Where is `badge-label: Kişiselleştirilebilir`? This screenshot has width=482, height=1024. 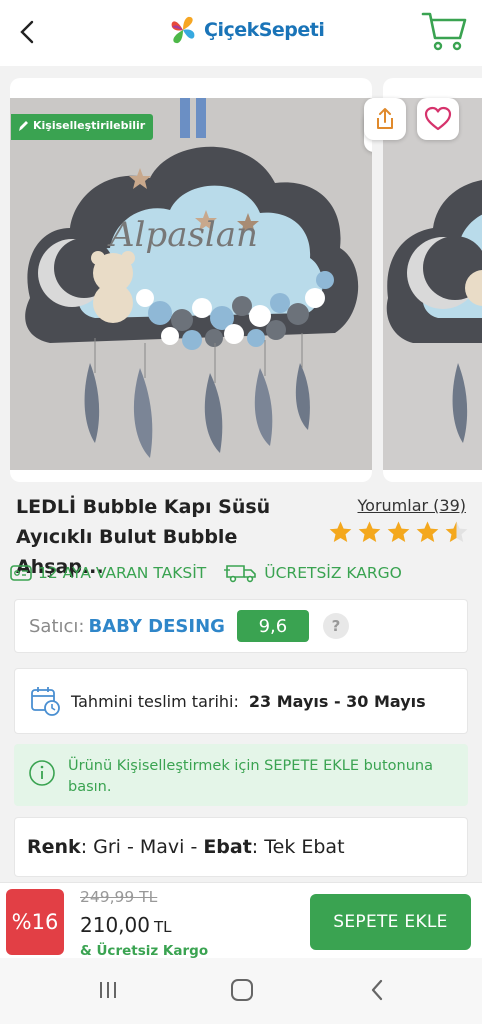
badge-label: Kişiselleştirilebilir is located at coordinates (89, 125).